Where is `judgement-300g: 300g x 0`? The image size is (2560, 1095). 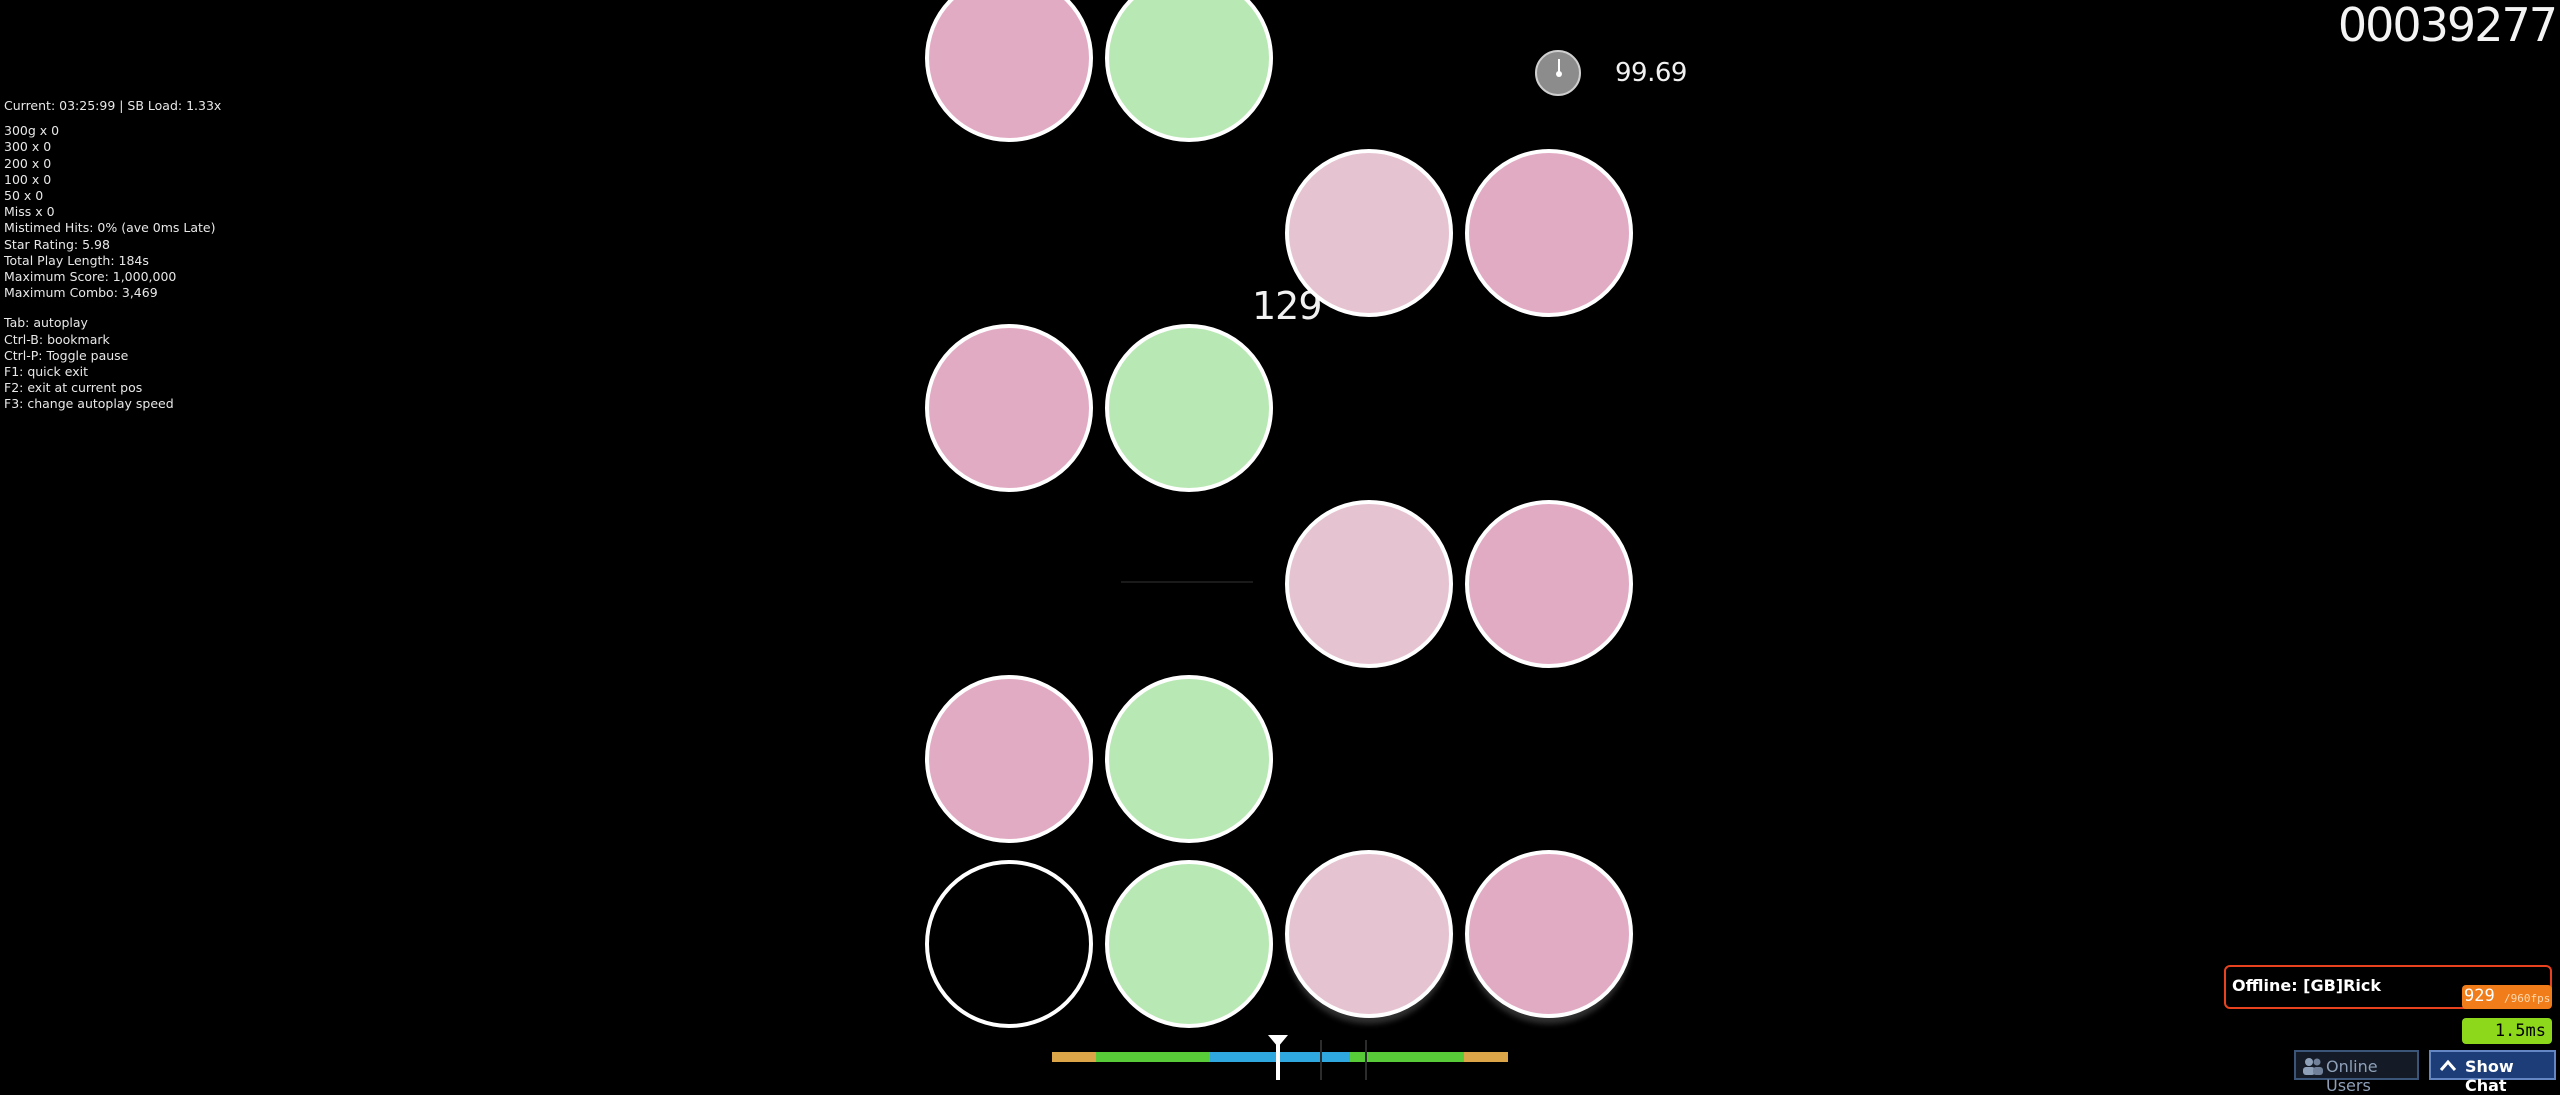
judgement-300g: 300g x 0 is located at coordinates (32, 131).